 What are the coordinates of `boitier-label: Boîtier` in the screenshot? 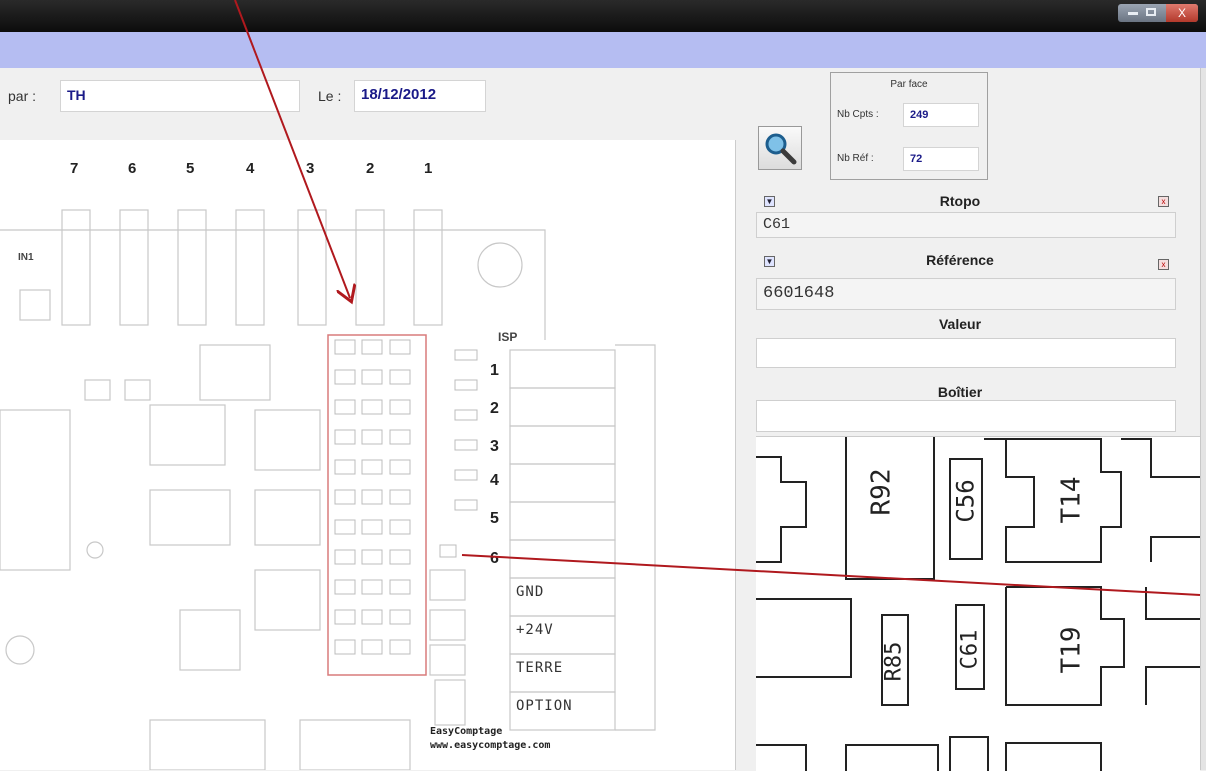 It's located at (960, 392).